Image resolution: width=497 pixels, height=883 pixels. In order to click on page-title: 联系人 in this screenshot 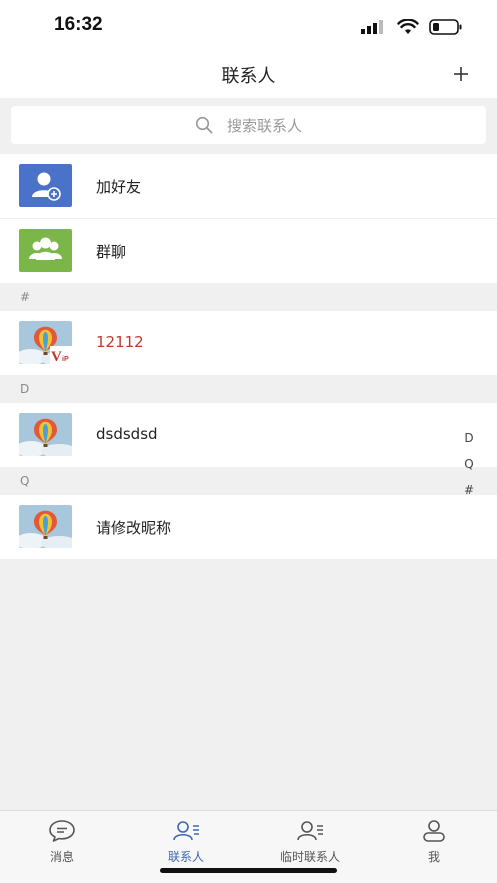, I will do `click(248, 76)`.